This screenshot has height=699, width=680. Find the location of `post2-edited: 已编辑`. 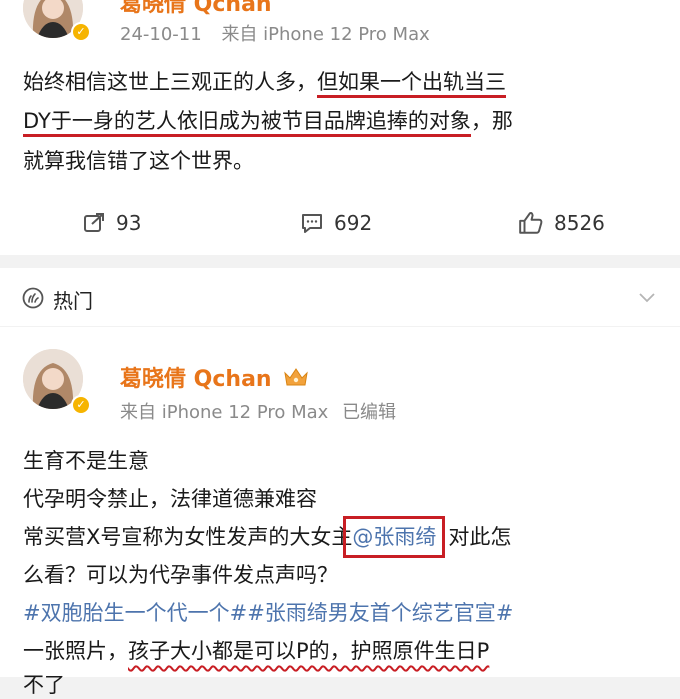

post2-edited: 已编辑 is located at coordinates (369, 412).